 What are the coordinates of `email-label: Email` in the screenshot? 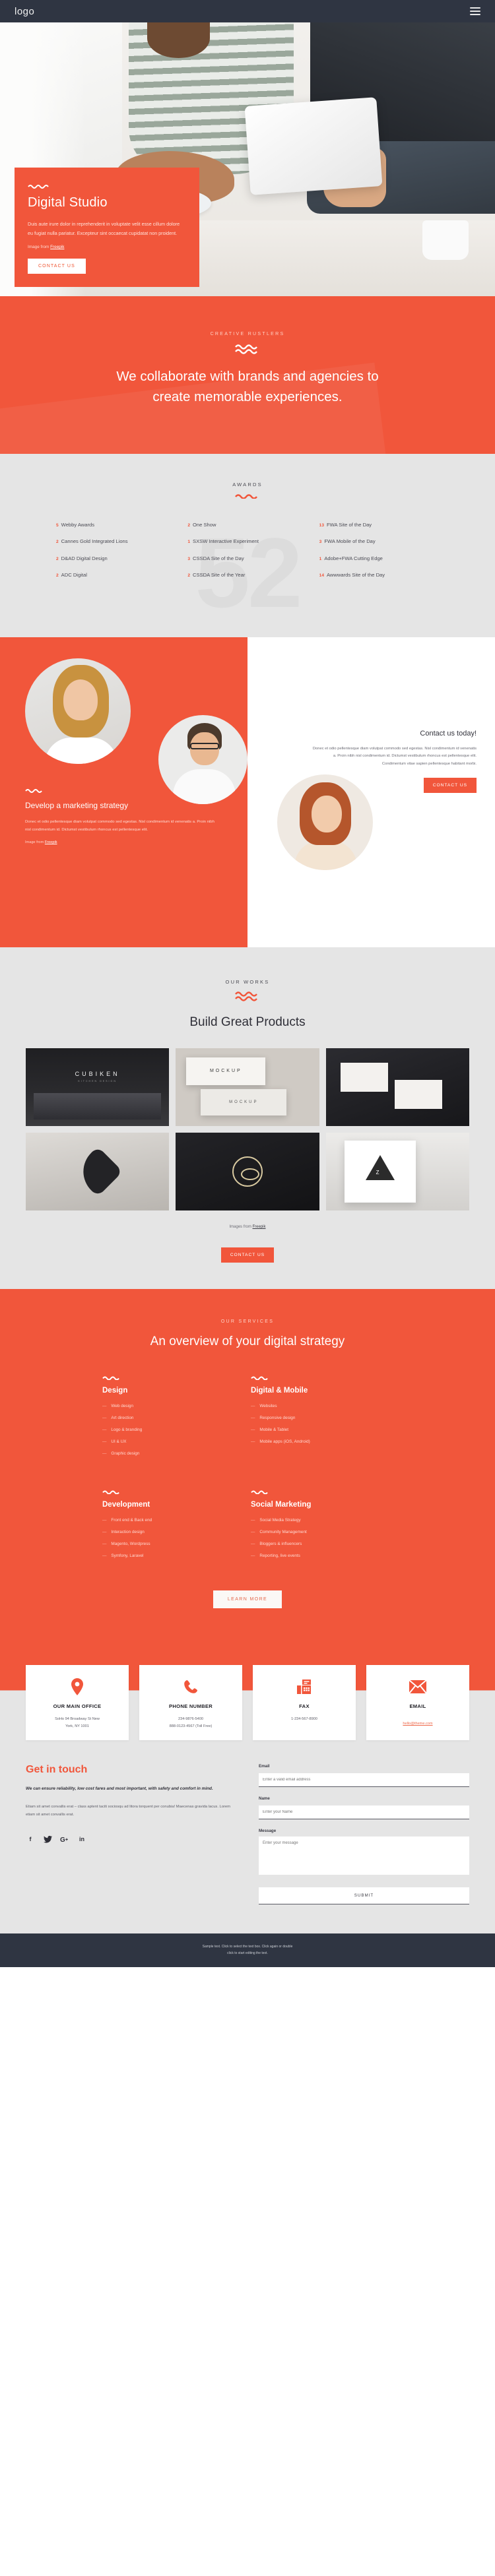 It's located at (264, 1766).